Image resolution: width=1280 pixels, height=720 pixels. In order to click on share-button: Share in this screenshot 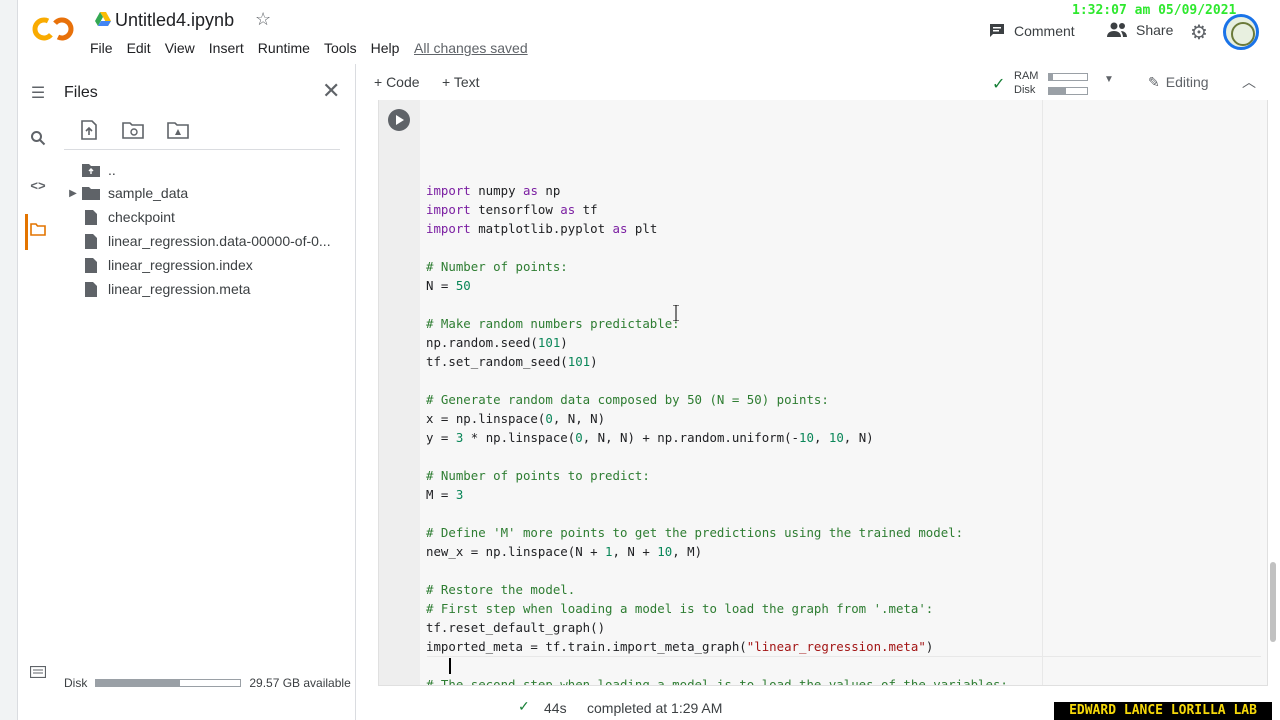, I will do `click(1139, 30)`.